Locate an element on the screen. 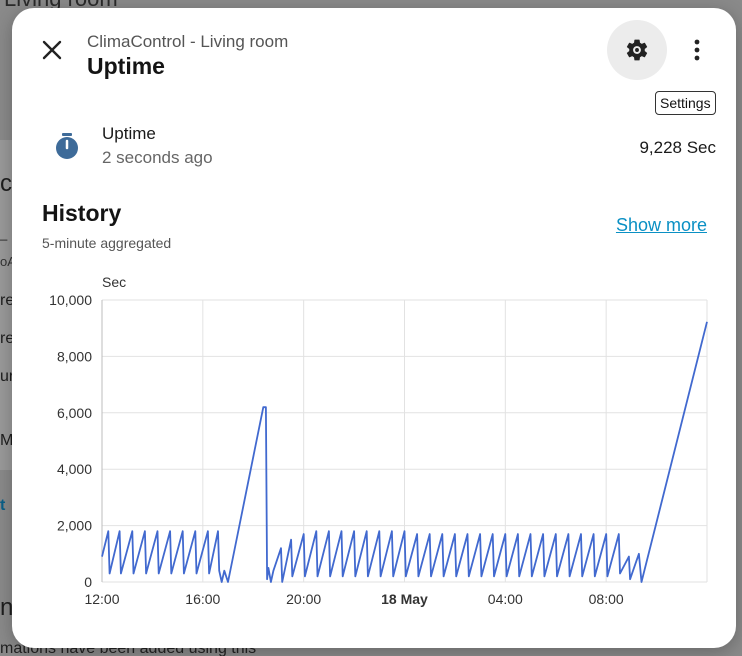  history-subtitle: 5-minute aggregated is located at coordinates (107, 243).